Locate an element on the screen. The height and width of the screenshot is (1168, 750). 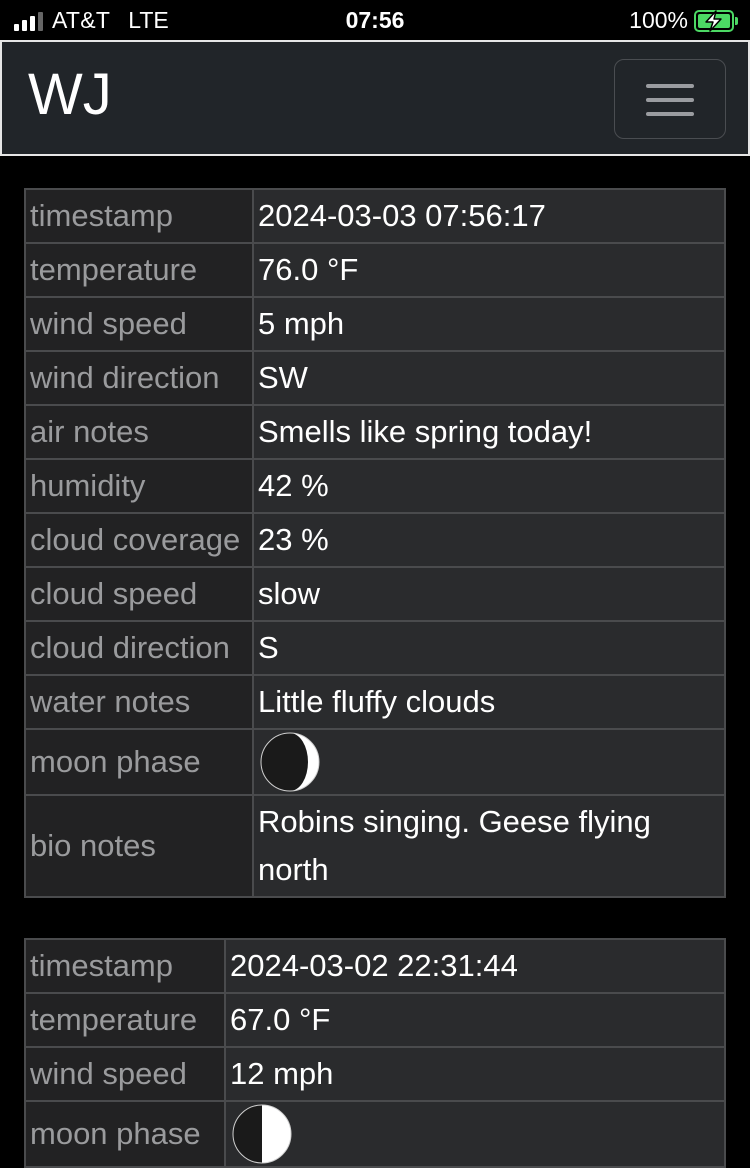
hamburger-icon is located at coordinates (670, 86).